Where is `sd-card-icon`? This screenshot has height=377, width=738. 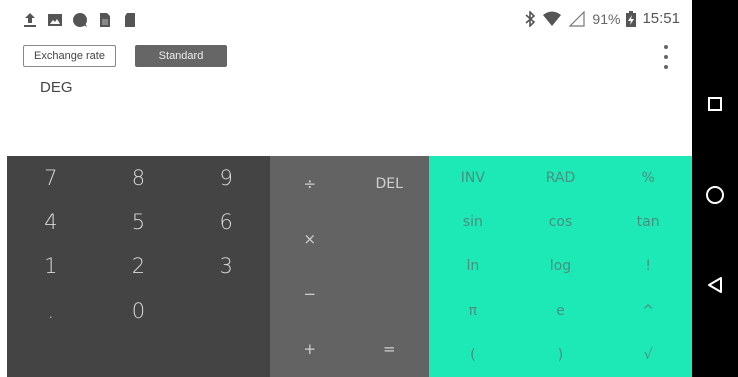
sd-card-icon is located at coordinates (130, 20).